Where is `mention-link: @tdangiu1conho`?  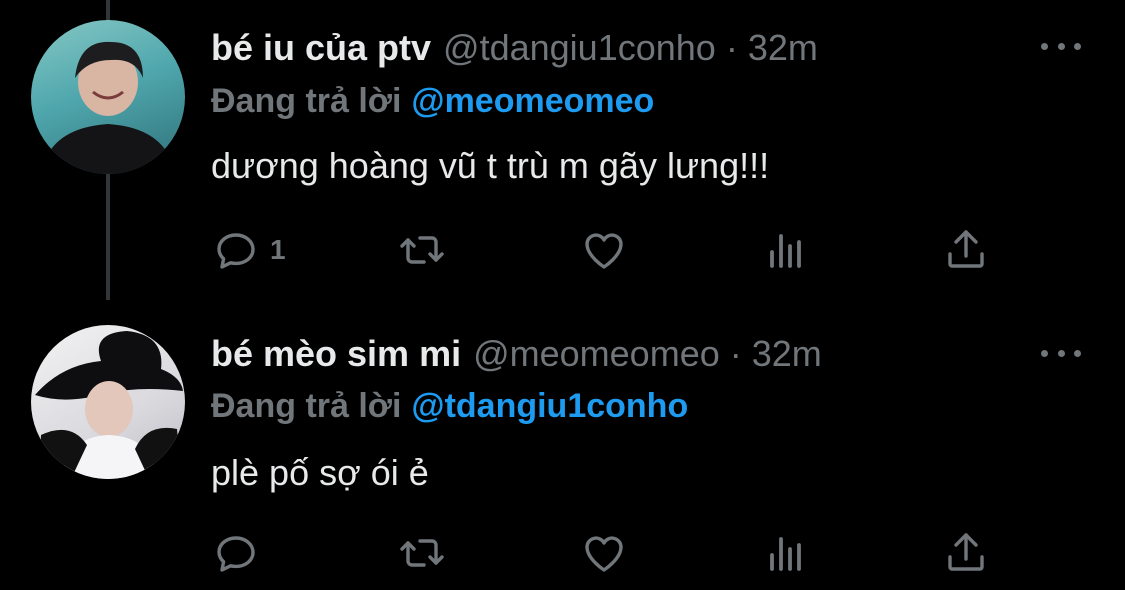 mention-link: @tdangiu1conho is located at coordinates (549, 406).